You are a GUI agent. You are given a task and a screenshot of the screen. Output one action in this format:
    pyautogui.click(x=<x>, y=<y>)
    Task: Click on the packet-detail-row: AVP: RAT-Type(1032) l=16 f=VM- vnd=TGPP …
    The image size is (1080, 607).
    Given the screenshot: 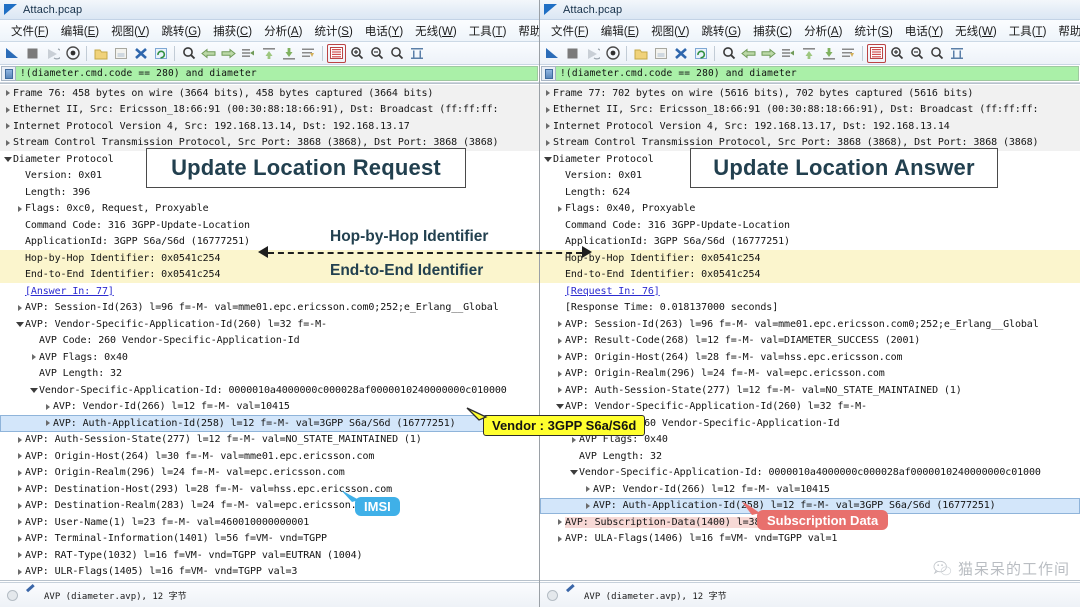 What is the action you would take?
    pyautogui.click(x=269, y=555)
    